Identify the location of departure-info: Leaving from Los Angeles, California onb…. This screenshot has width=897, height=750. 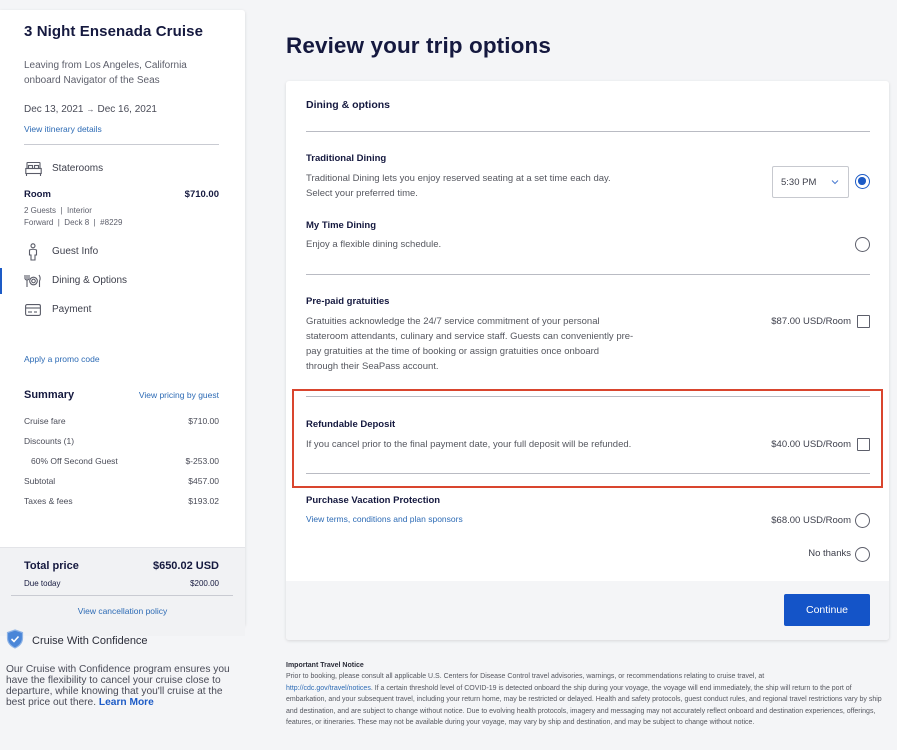
(105, 73).